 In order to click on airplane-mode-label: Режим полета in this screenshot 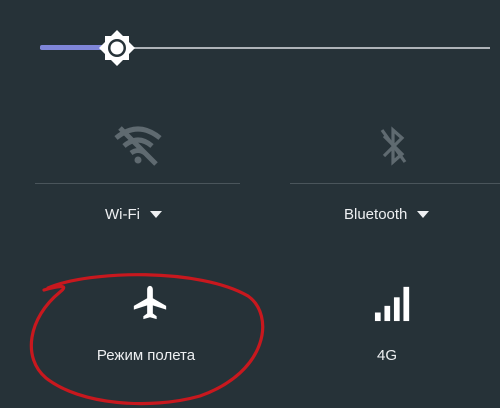, I will do `click(146, 355)`.